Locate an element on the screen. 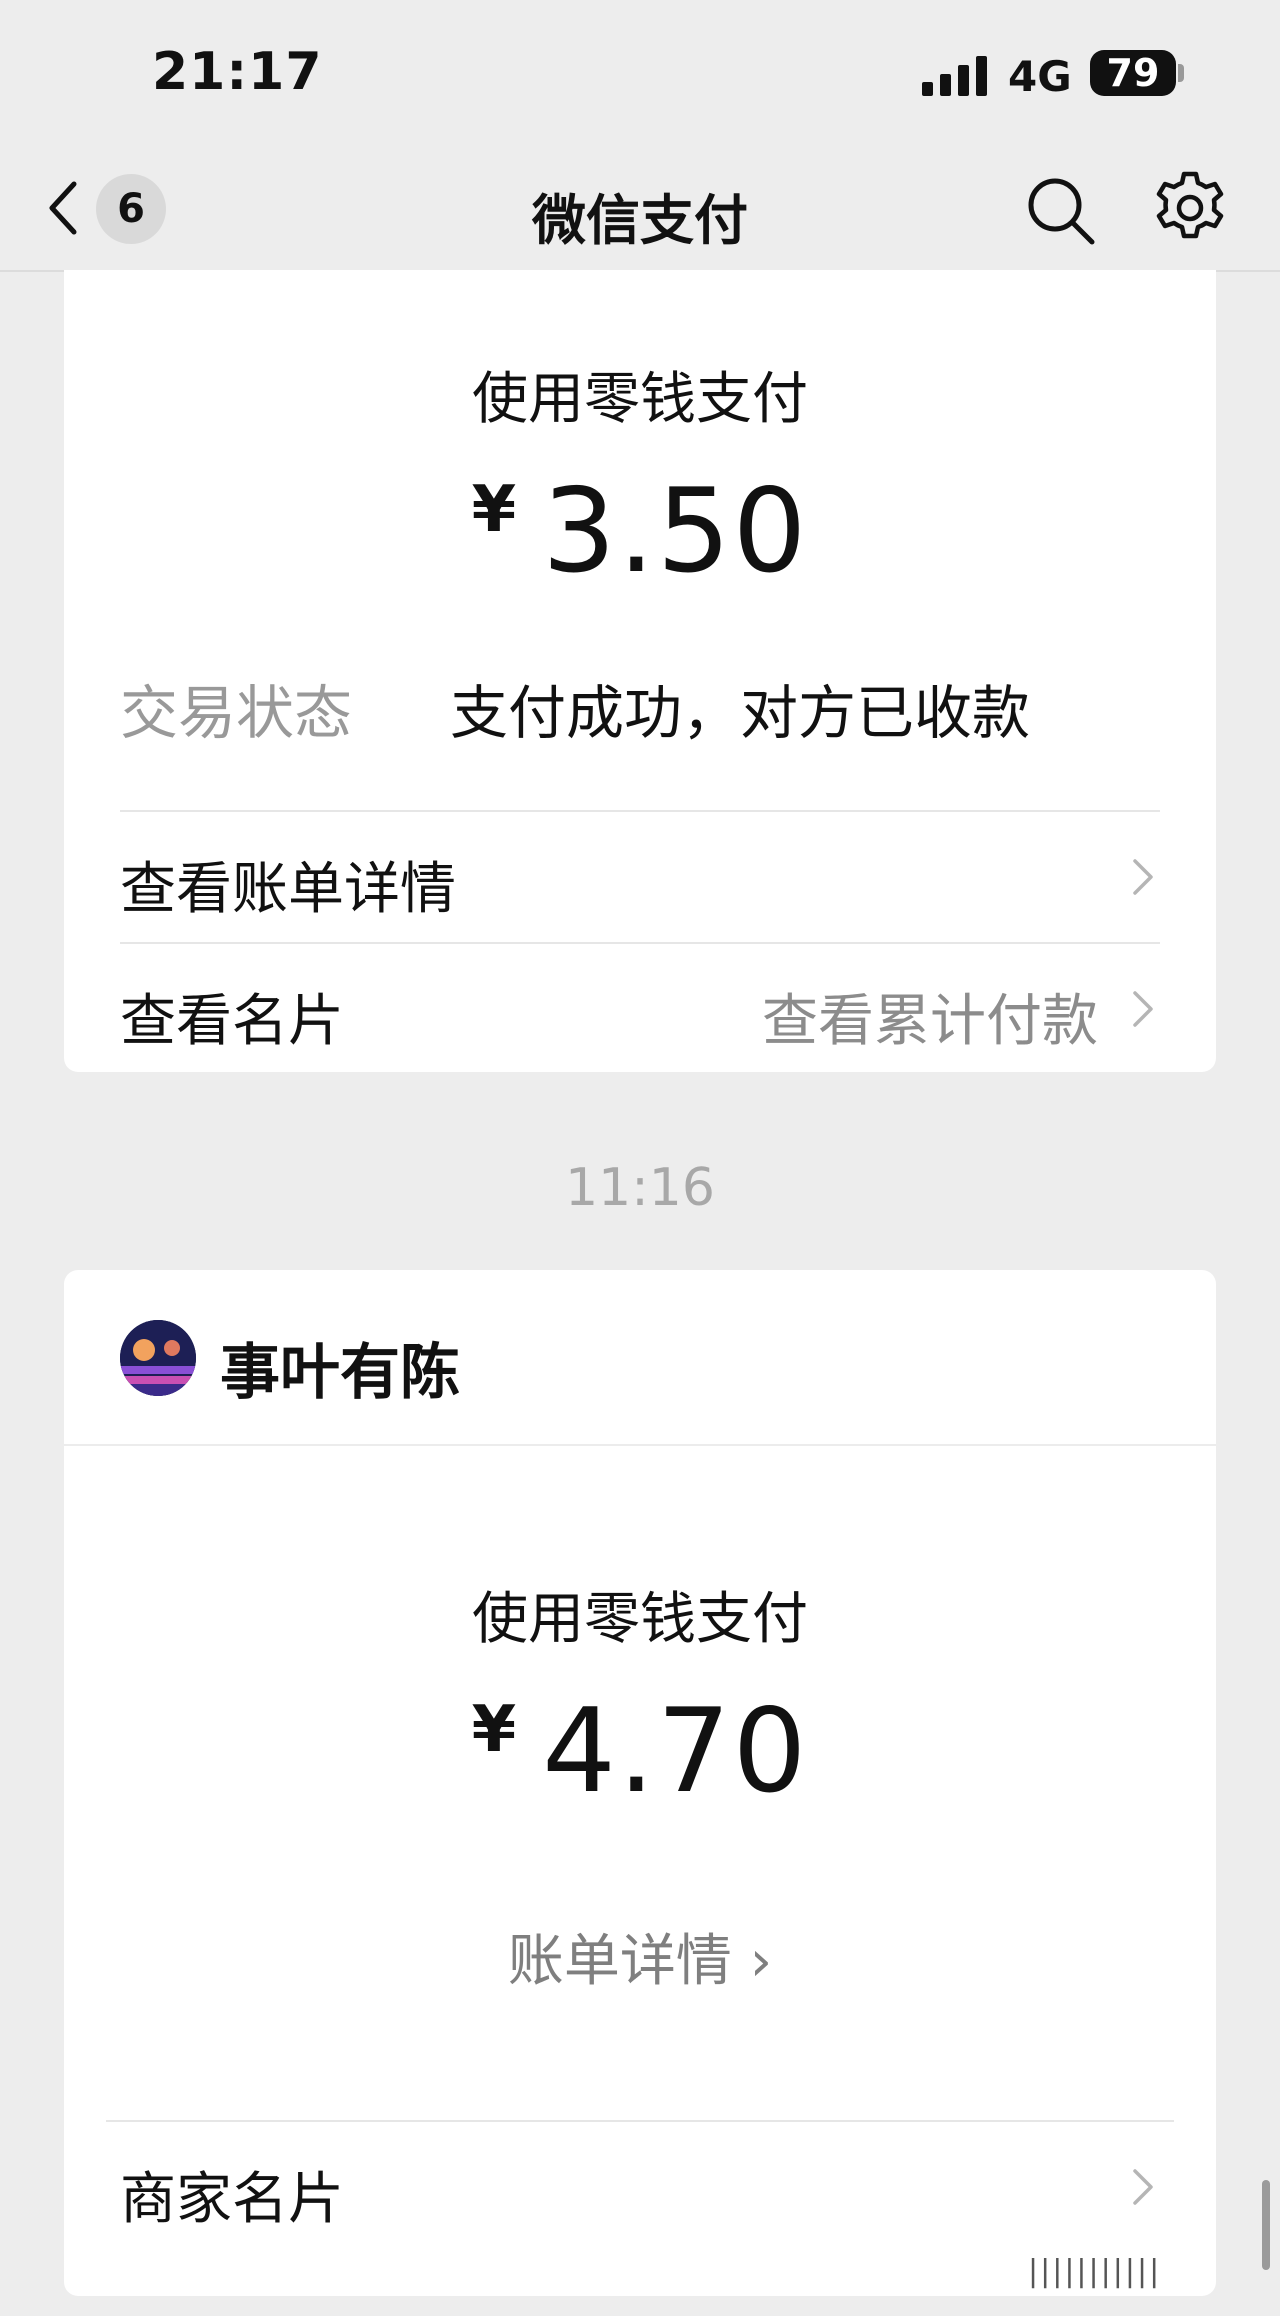  view-bill-detail-row: 查看账单详情 is located at coordinates (640, 877).